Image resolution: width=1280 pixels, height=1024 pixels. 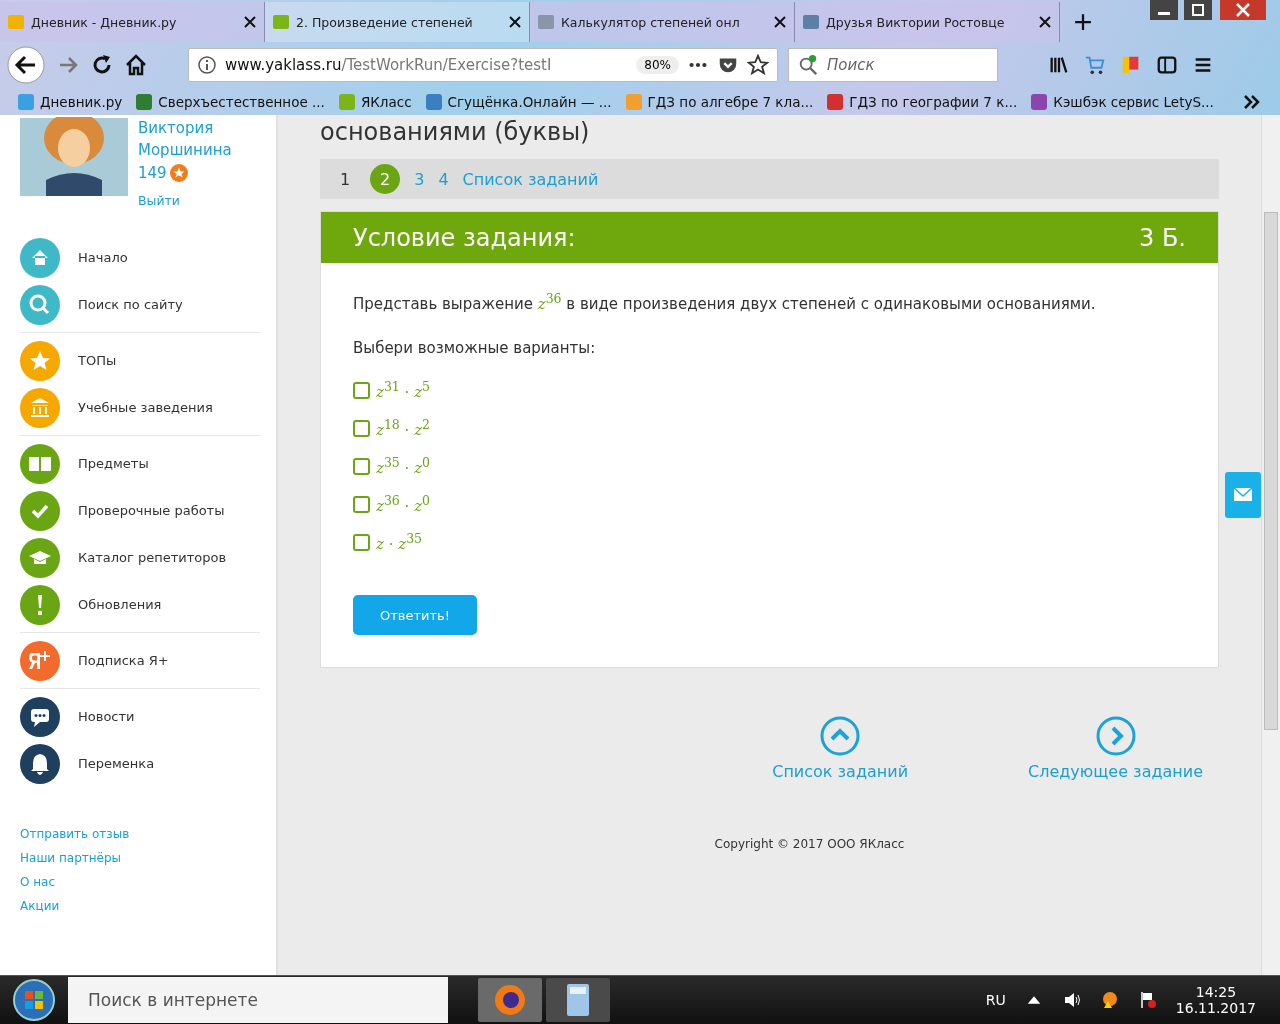 I want to click on browser-tab: Дневник - Дневник.ру, so click(x=132, y=22).